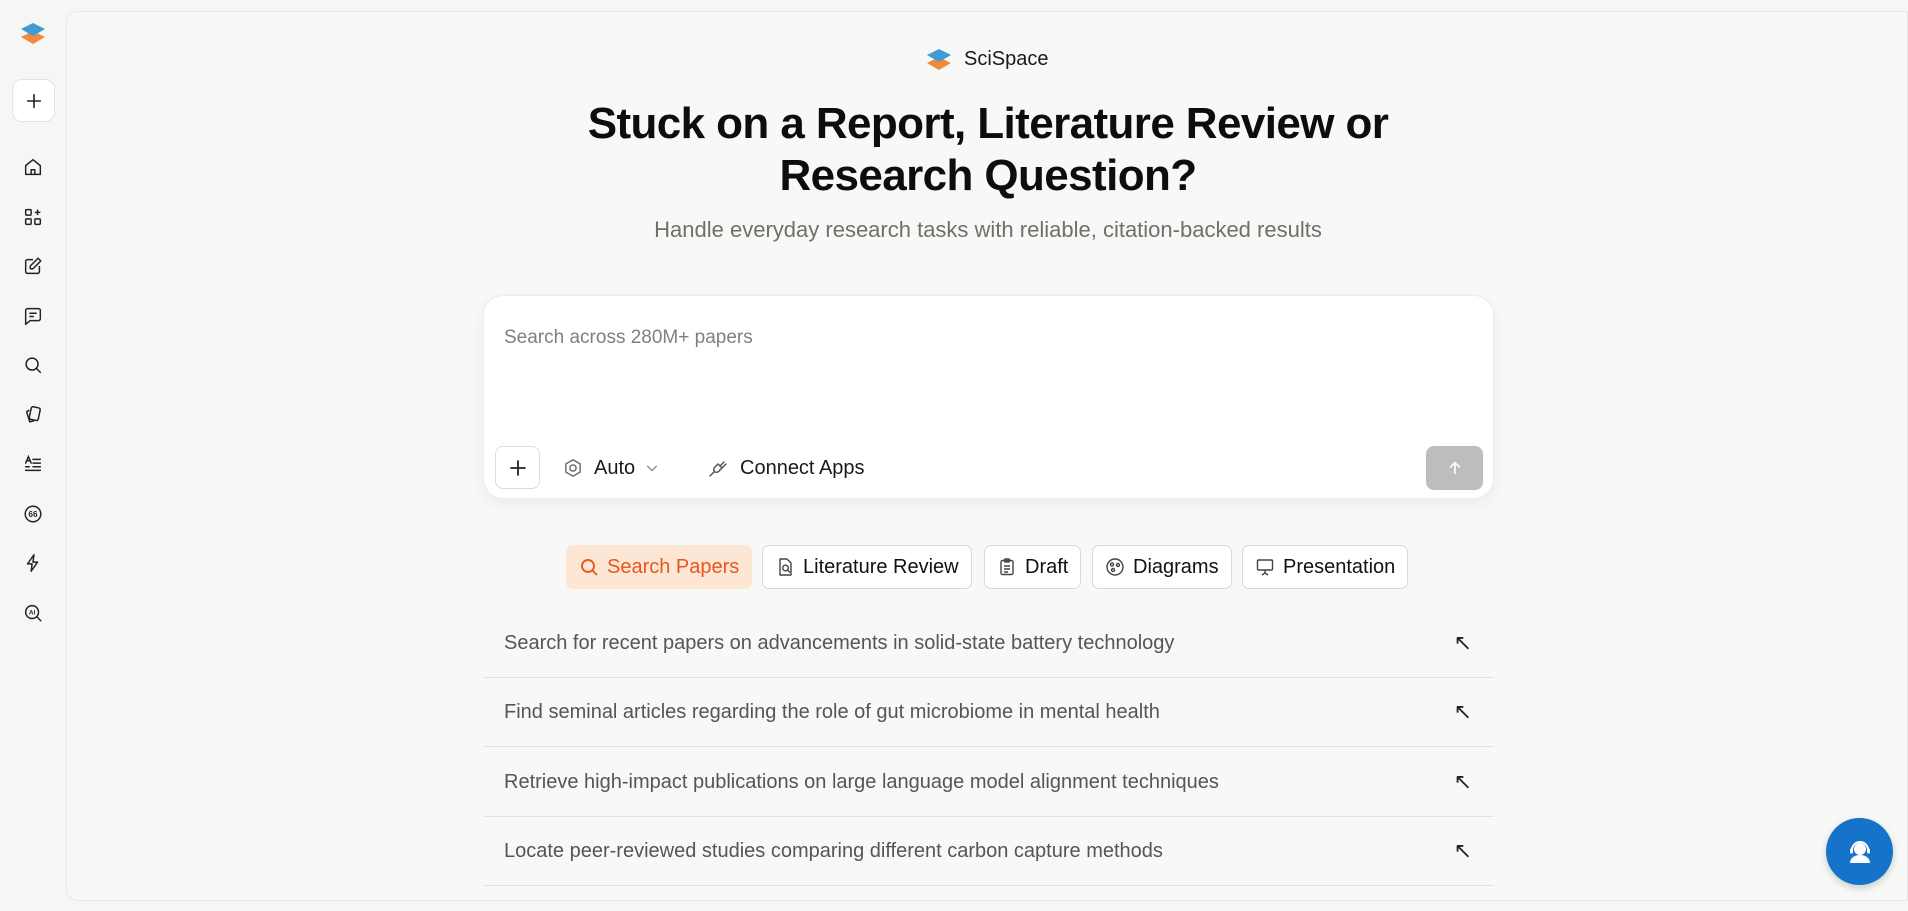 The image size is (1908, 911). I want to click on chat-icon, so click(33, 316).